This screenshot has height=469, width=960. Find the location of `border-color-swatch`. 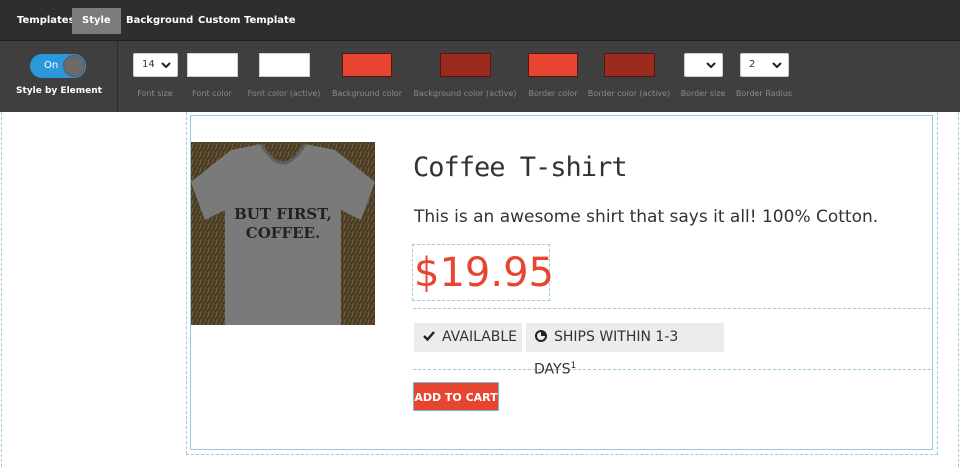

border-color-swatch is located at coordinates (553, 65).